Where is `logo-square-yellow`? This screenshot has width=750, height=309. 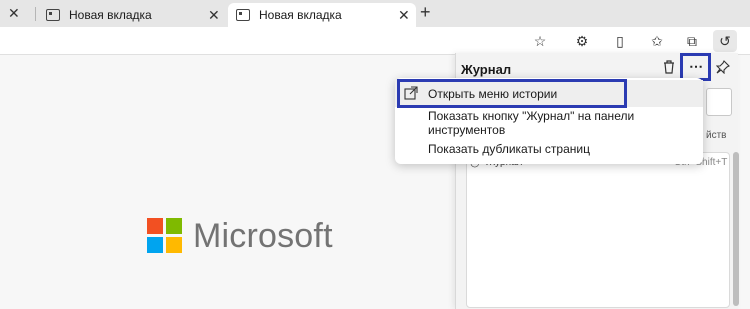
logo-square-yellow is located at coordinates (174, 245).